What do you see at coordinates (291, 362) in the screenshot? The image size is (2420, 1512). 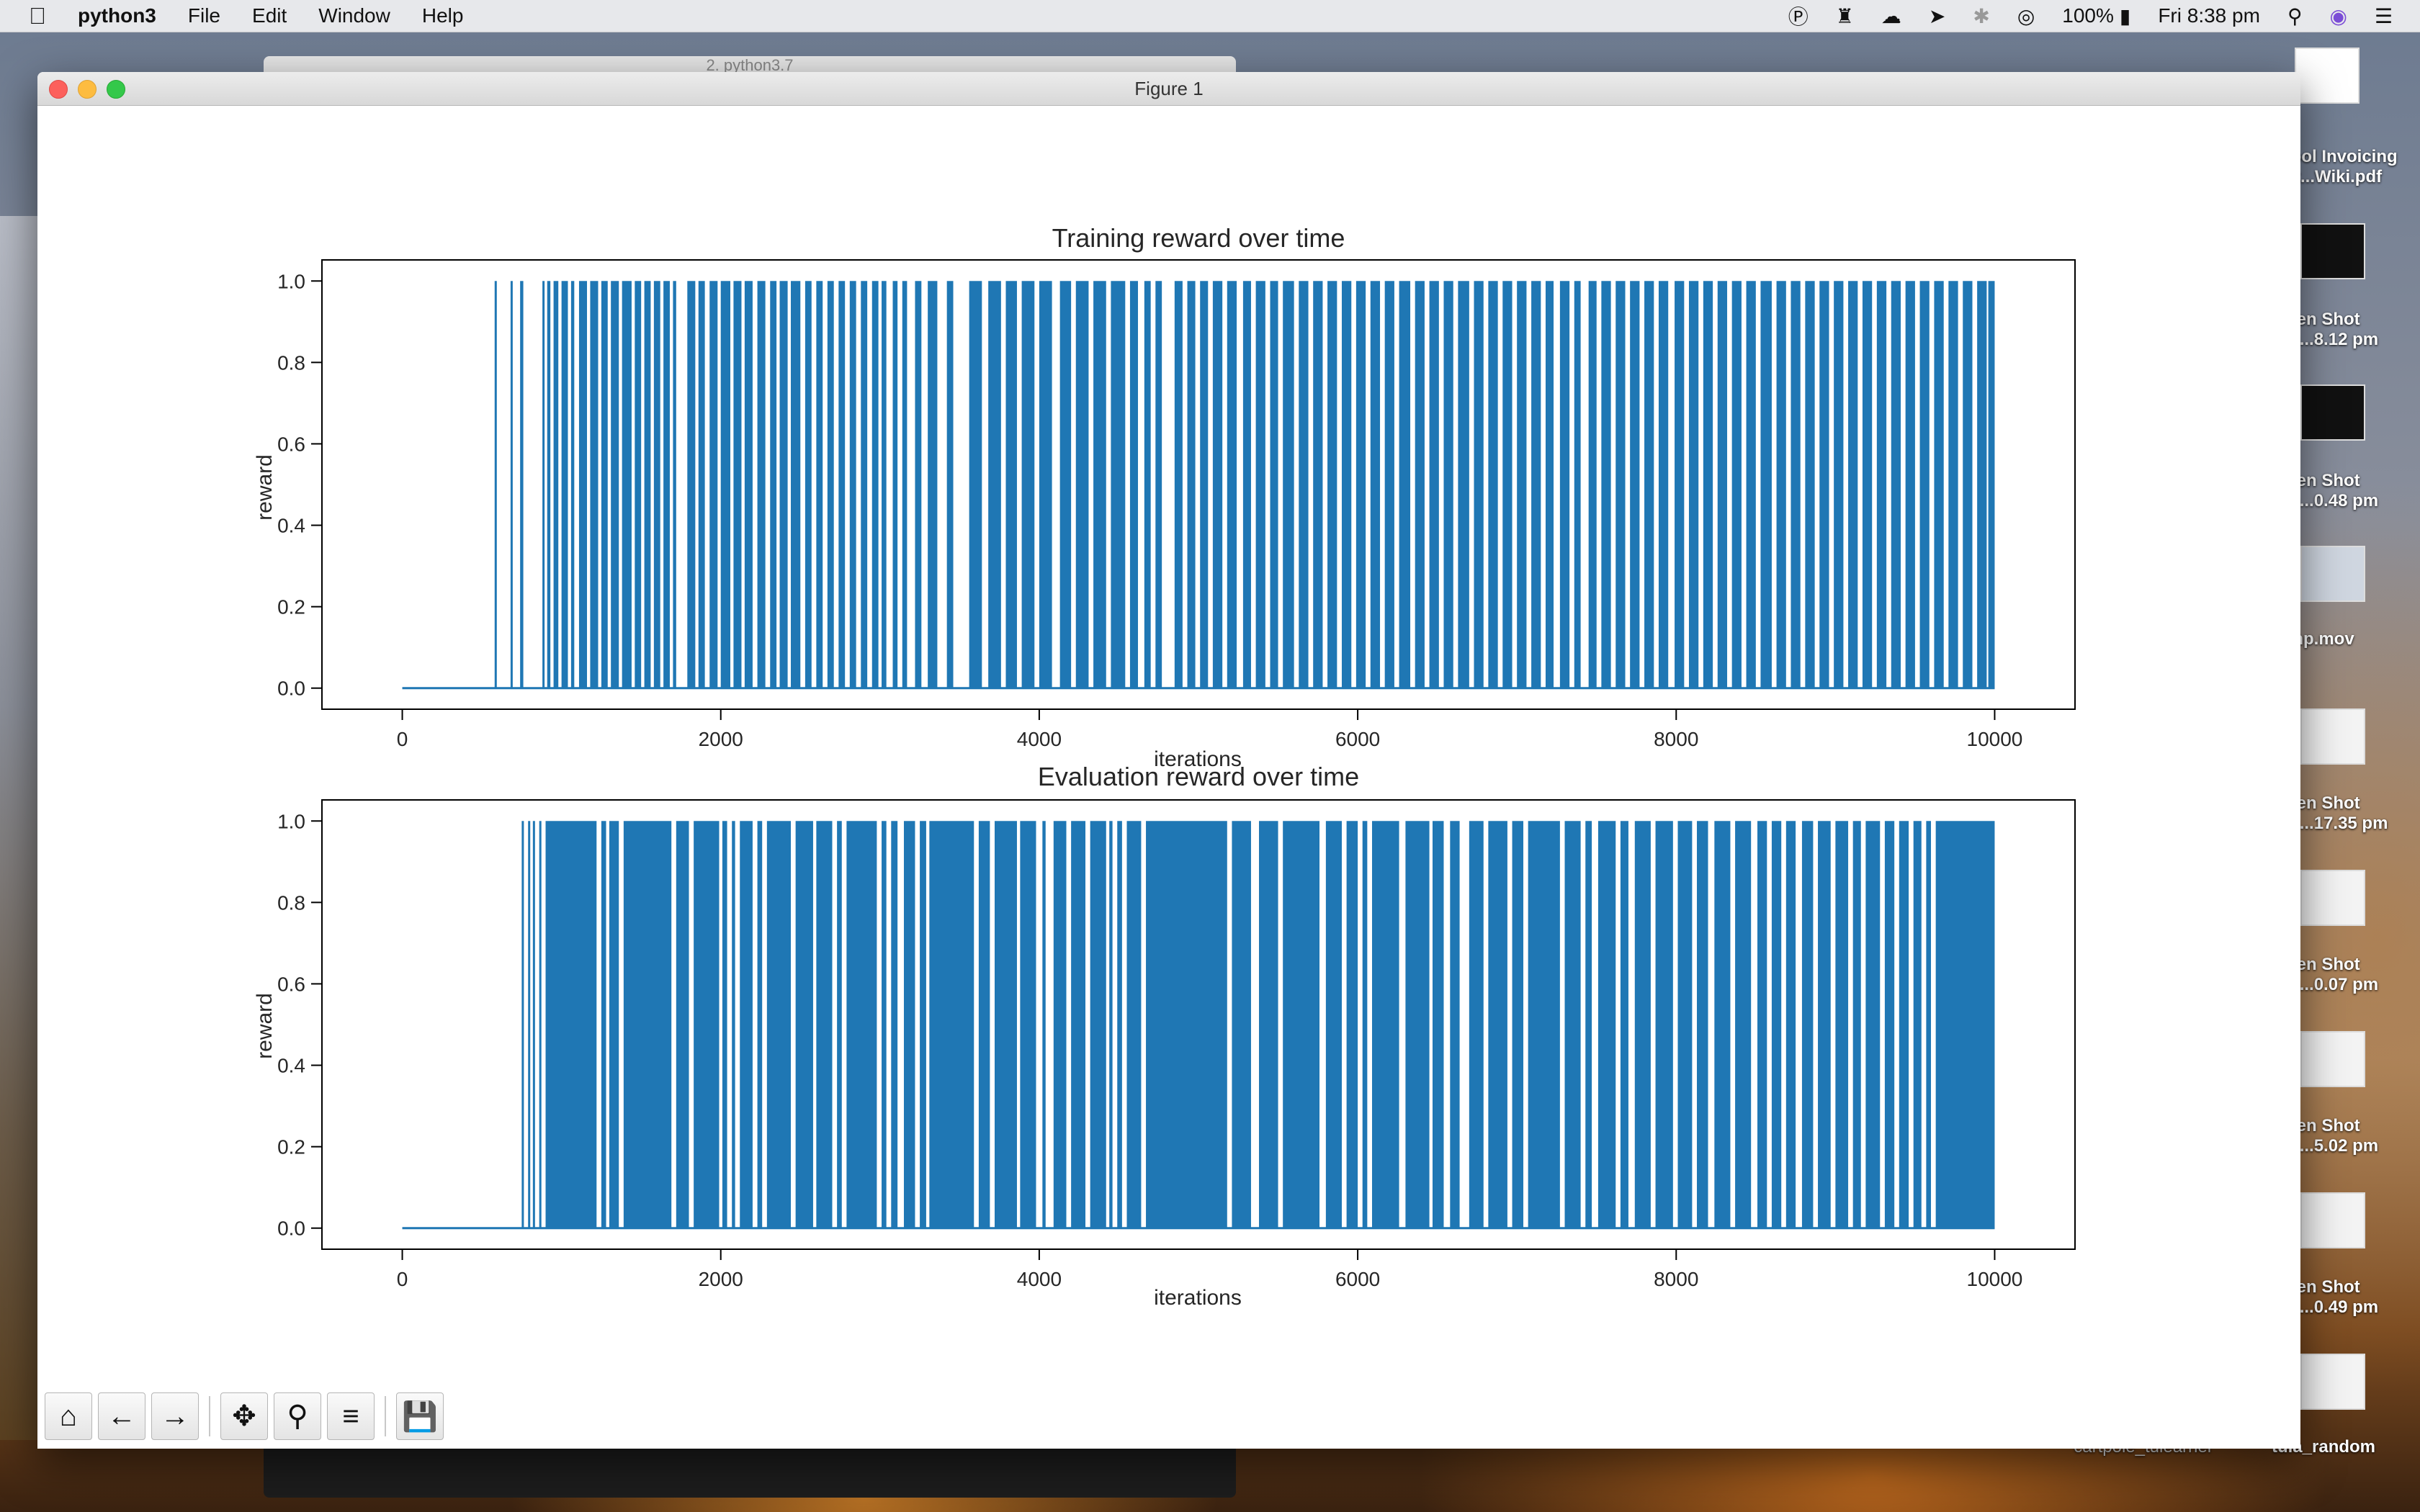 I see `y-tick-label: 0.8` at bounding box center [291, 362].